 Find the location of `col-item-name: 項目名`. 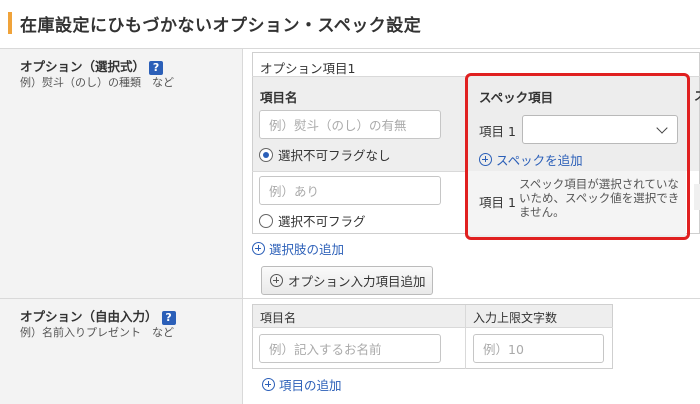

col-item-name: 項目名 is located at coordinates (279, 97).